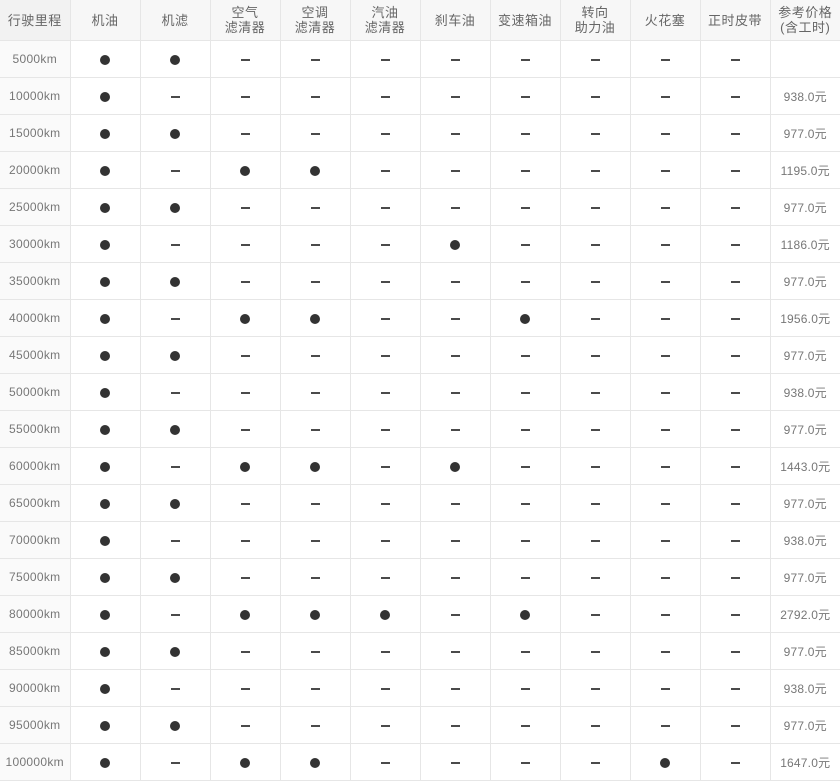 This screenshot has width=840, height=781. I want to click on table-row: 10000km938.0元, so click(420, 96).